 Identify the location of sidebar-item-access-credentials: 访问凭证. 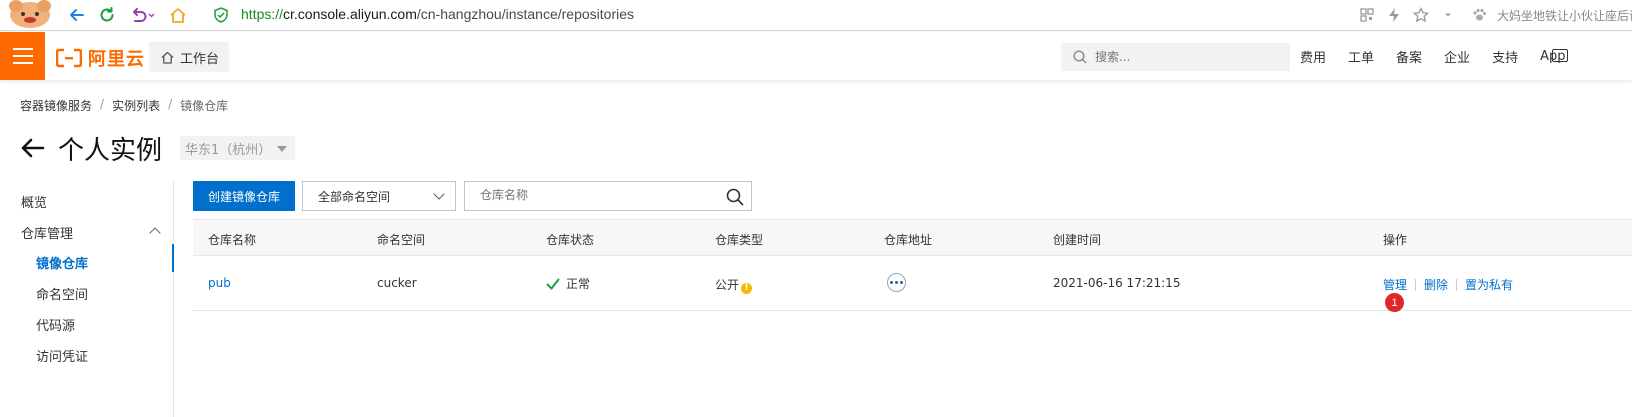
(62, 355).